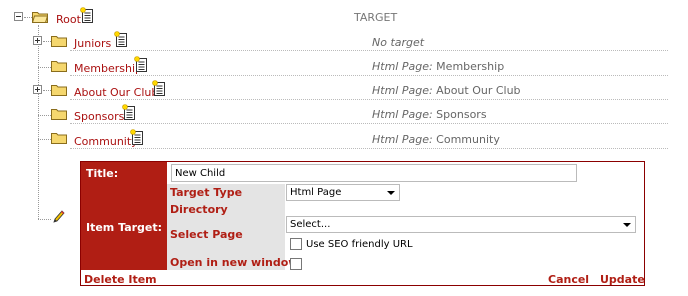  What do you see at coordinates (59, 216) in the screenshot?
I see `pencil-edit-icon` at bounding box center [59, 216].